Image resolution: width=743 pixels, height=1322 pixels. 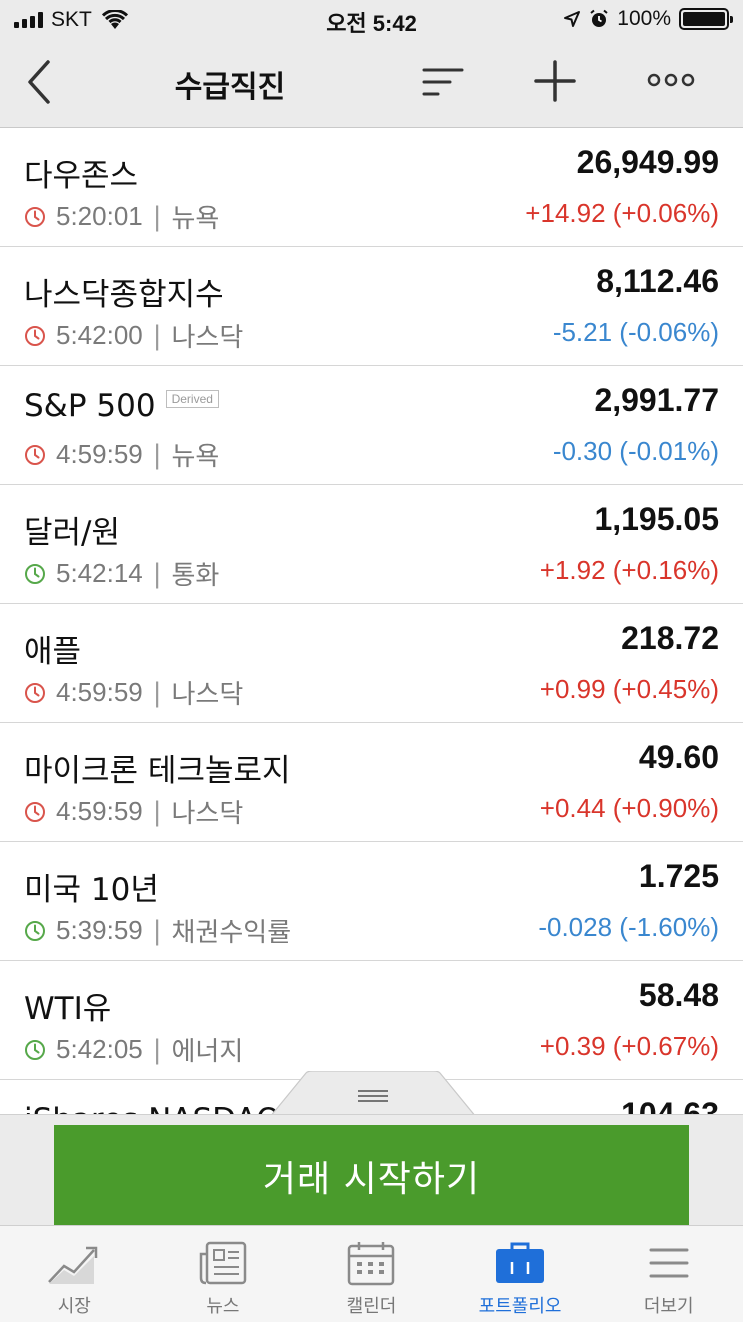 What do you see at coordinates (443, 82) in the screenshot?
I see `sort-icon` at bounding box center [443, 82].